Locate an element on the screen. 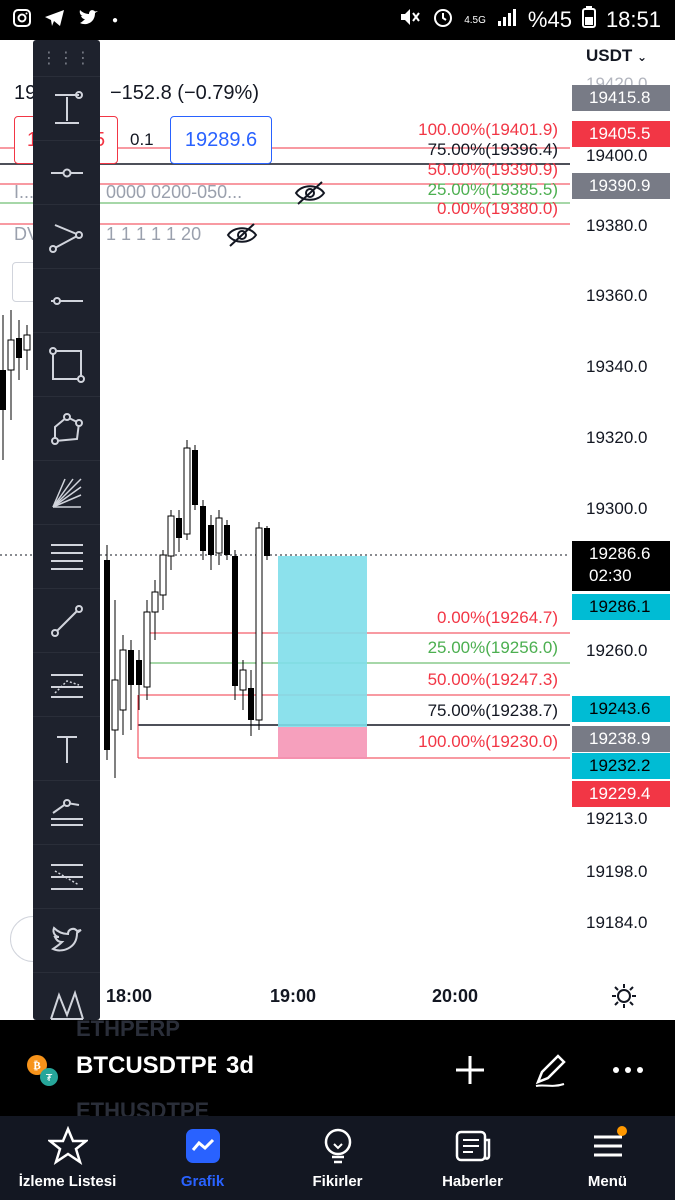 The height and width of the screenshot is (1200, 675). tool-polyline is located at coordinates (66, 428).